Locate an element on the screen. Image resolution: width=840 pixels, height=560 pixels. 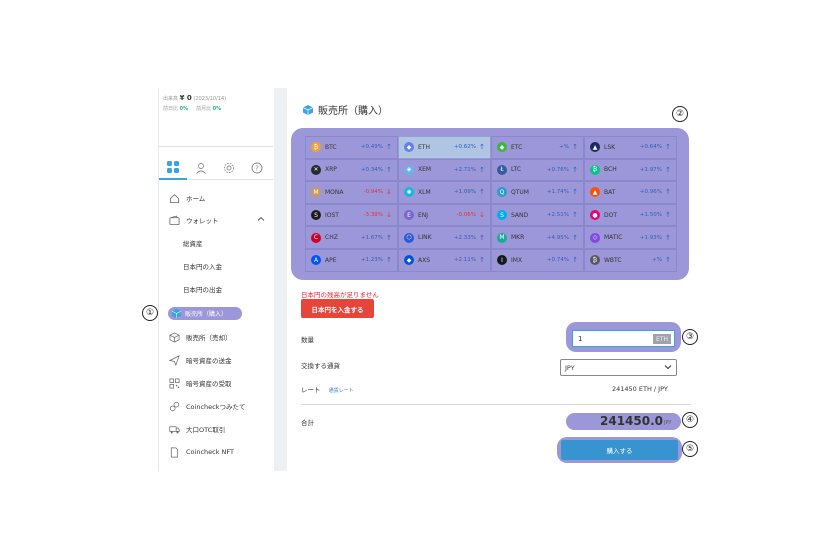
coin-symbol: IOST is located at coordinates (332, 215).